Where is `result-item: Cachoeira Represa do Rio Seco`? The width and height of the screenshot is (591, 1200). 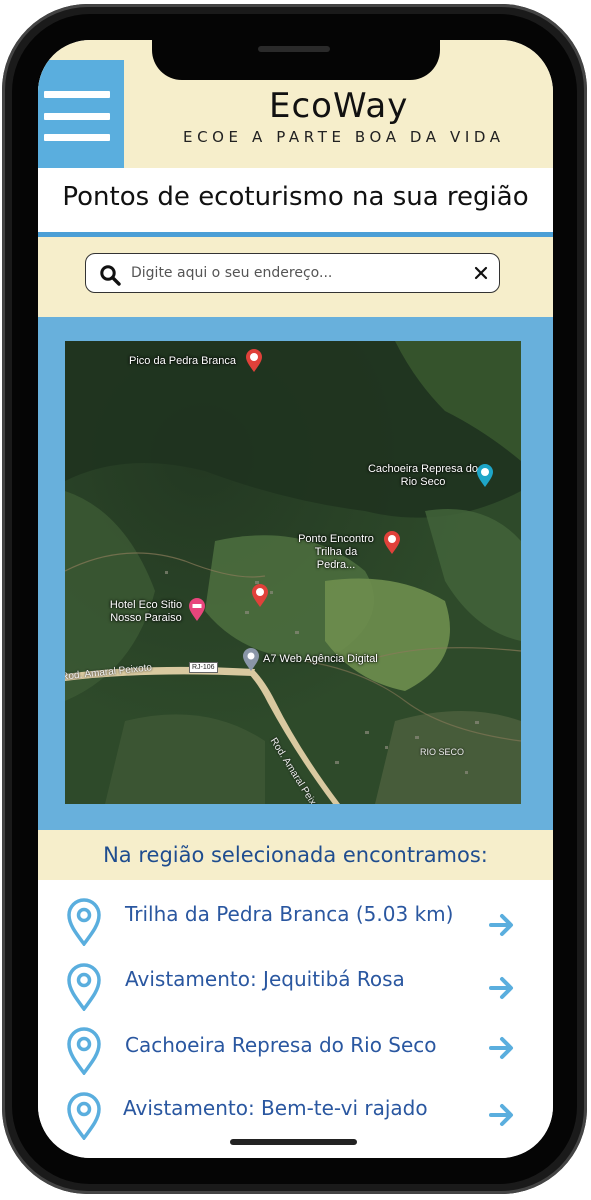 result-item: Cachoeira Represa do Rio Seco is located at coordinates (295, 1053).